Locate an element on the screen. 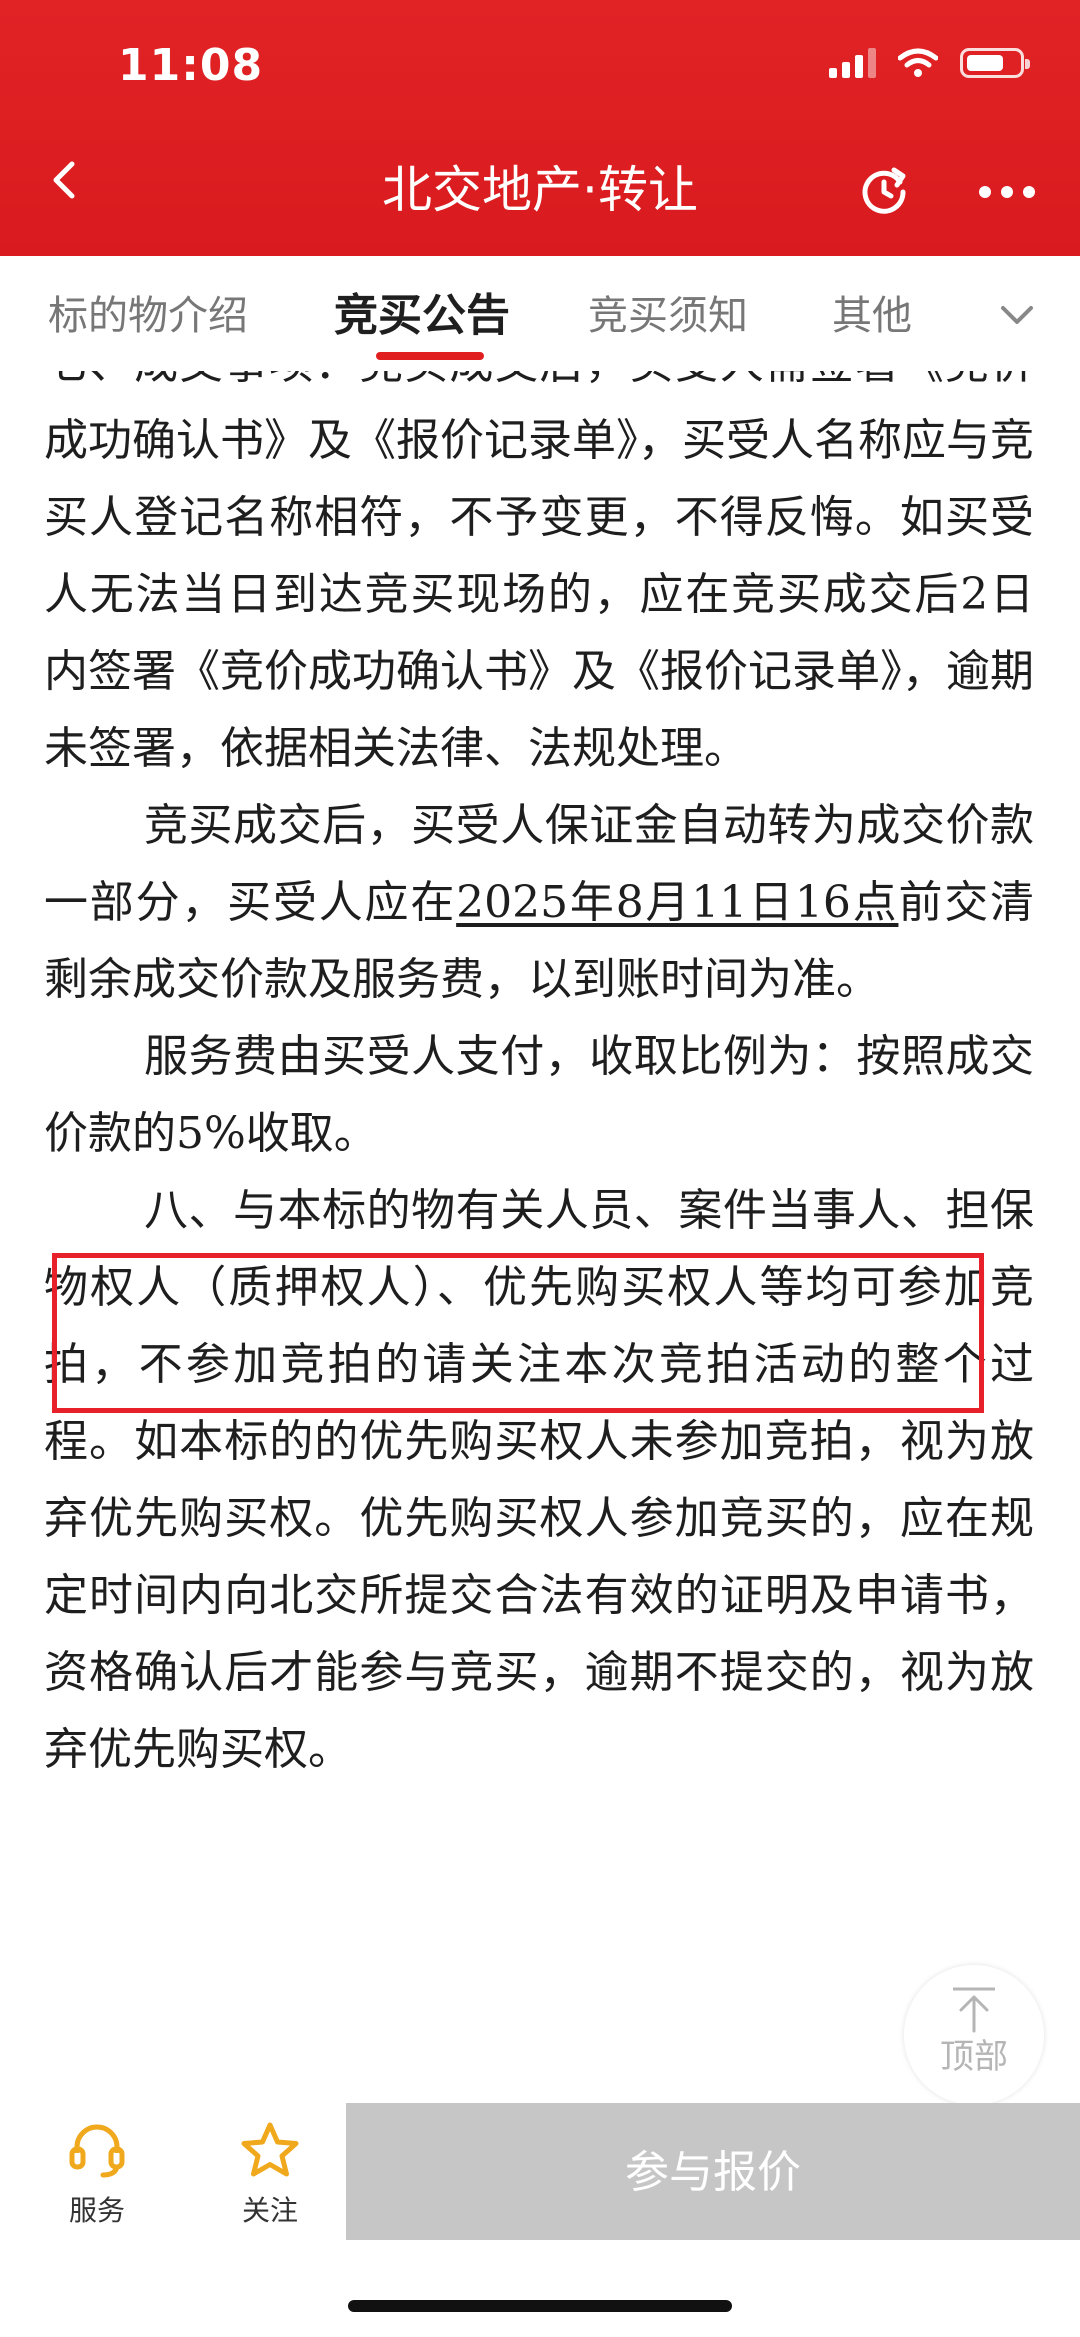 The width and height of the screenshot is (1080, 2337). service-button: 服务 is located at coordinates (97, 2175).